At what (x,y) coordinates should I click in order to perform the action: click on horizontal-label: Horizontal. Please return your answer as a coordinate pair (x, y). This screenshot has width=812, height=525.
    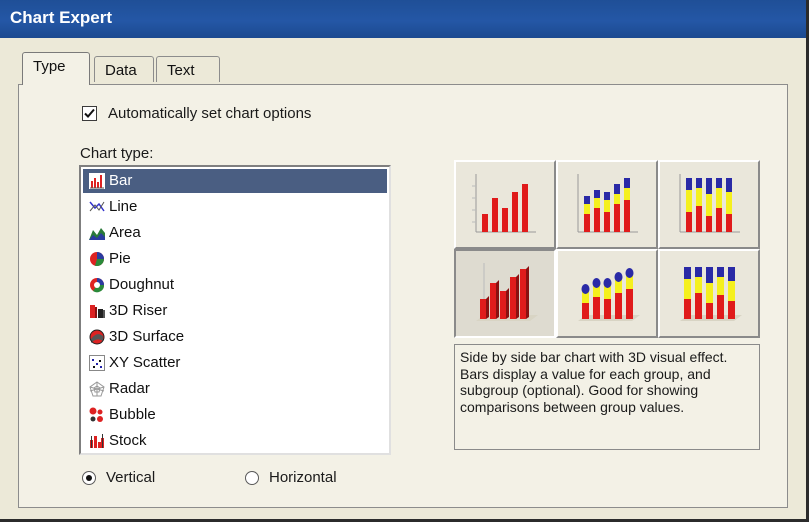
    Looking at the image, I should click on (303, 477).